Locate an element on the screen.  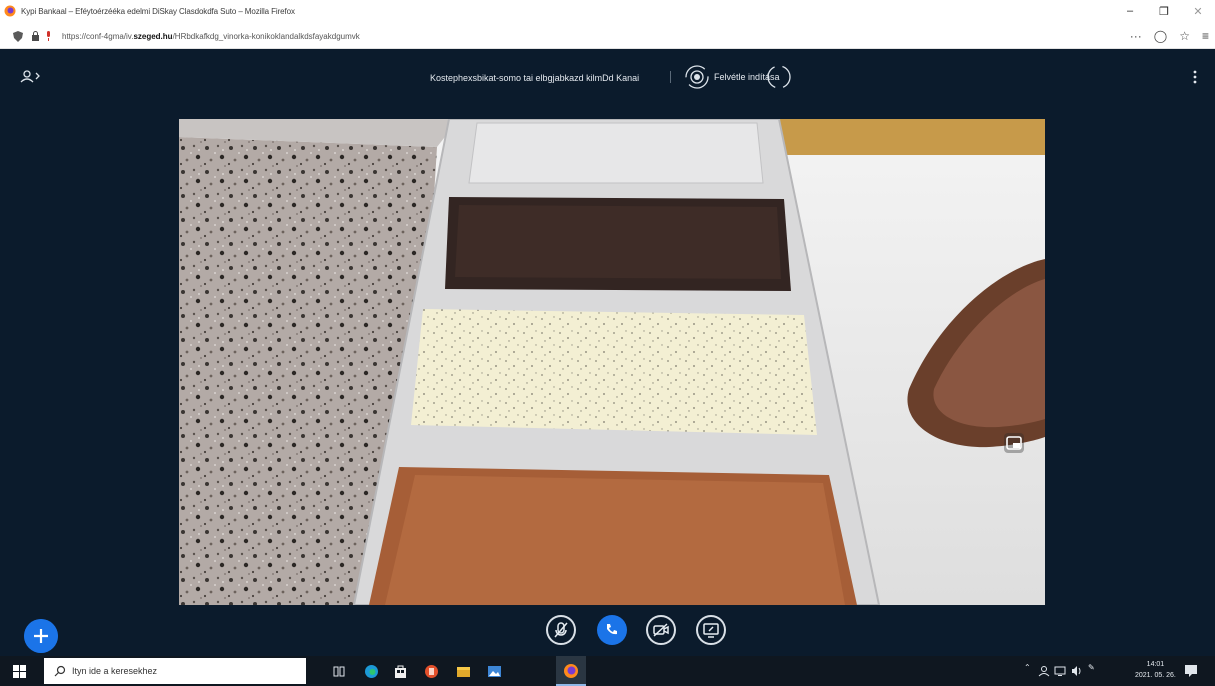
bookmark-star-icon: ☆ is located at coordinates (1184, 36).